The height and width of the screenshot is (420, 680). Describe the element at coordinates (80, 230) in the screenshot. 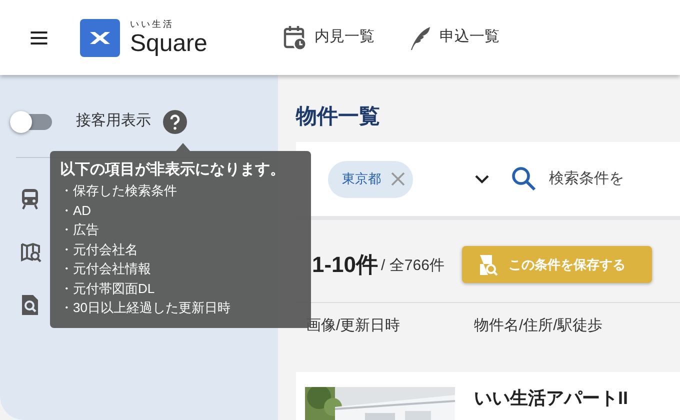

I see `tooltip-item: ・広告` at that location.